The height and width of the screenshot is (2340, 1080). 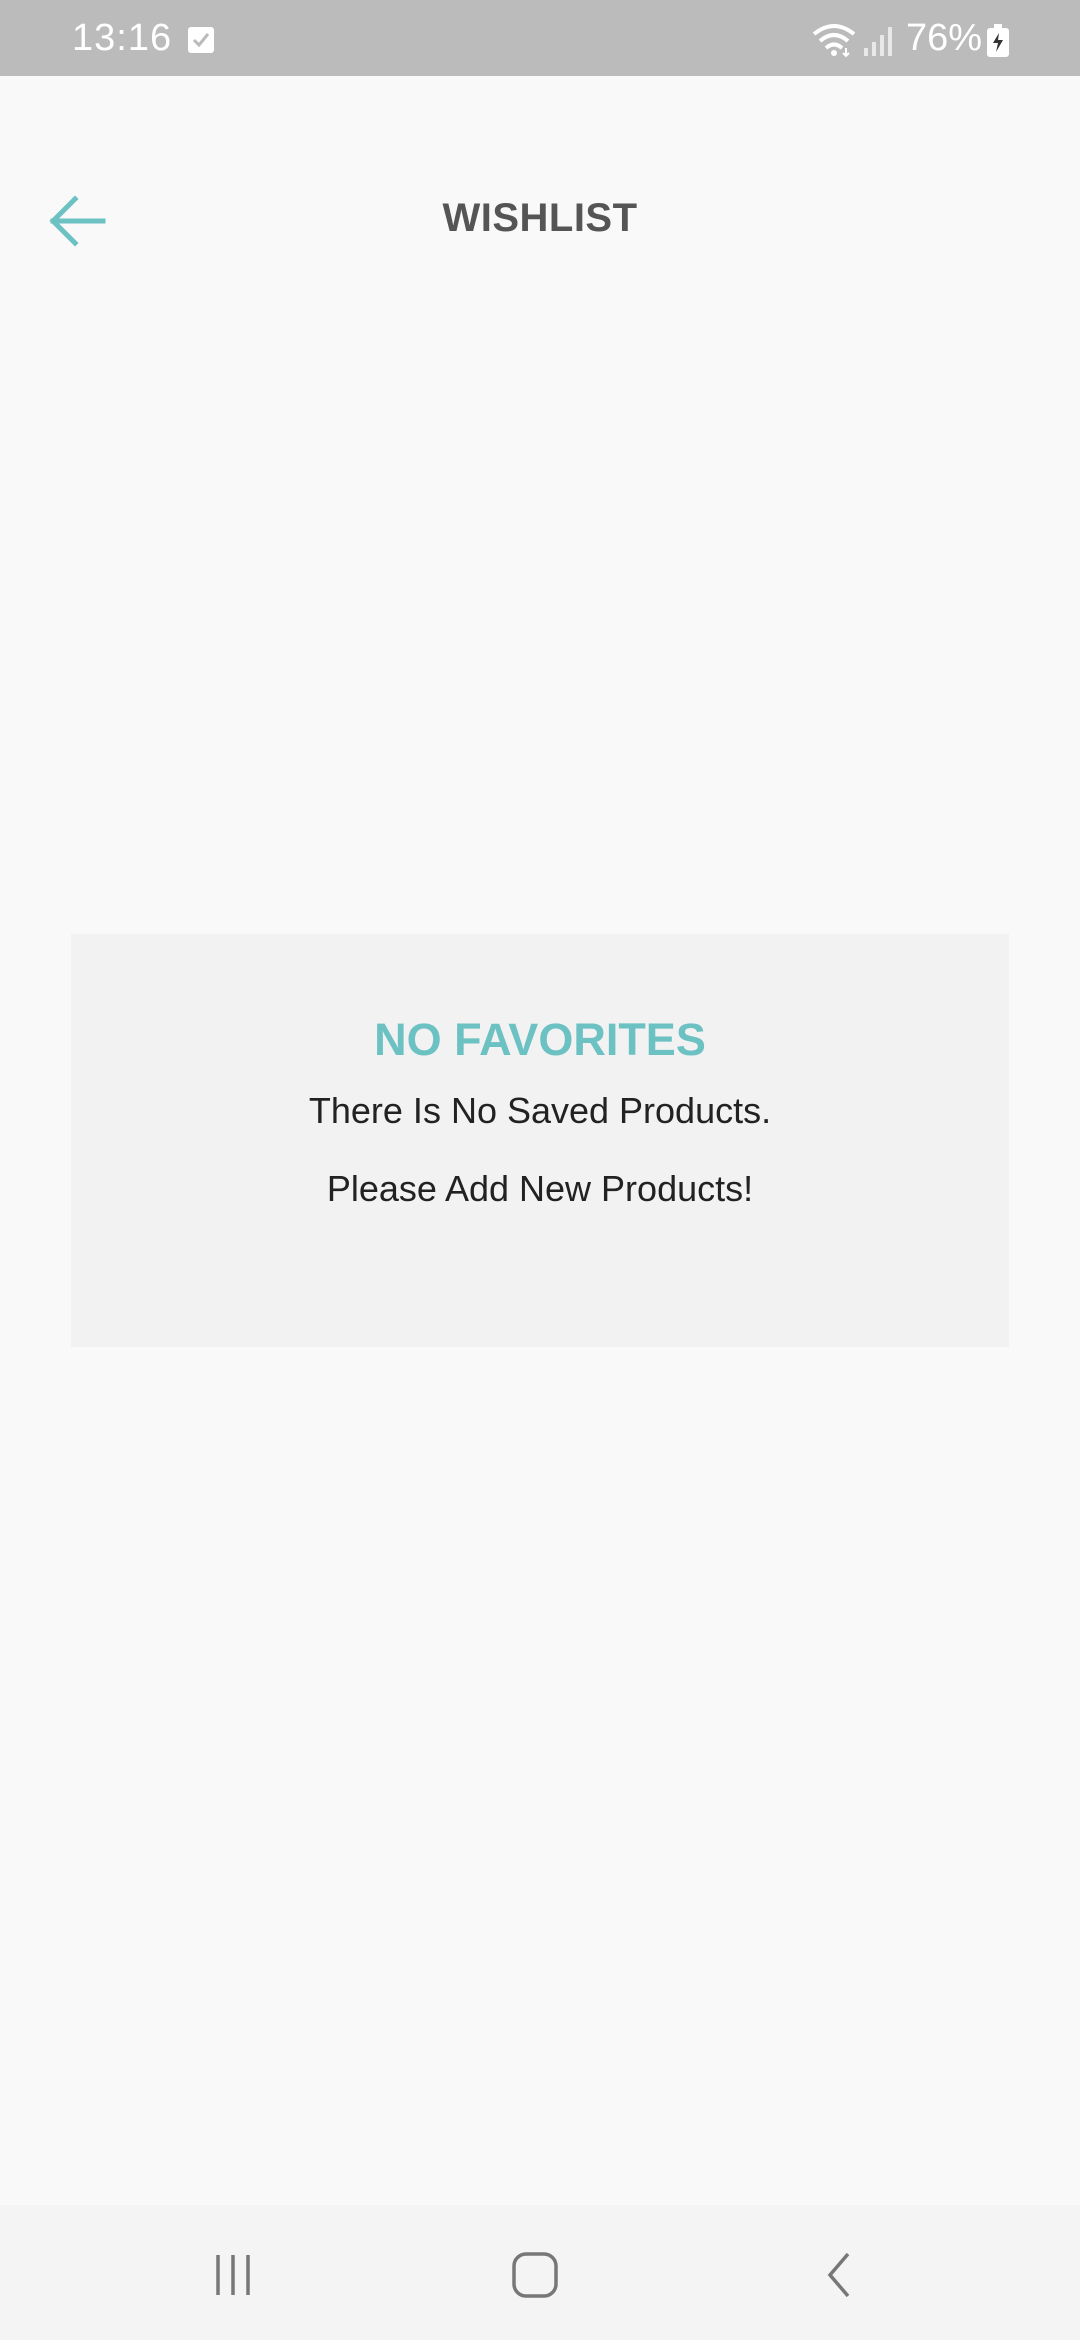 I want to click on back-icon, so click(x=838, y=2275).